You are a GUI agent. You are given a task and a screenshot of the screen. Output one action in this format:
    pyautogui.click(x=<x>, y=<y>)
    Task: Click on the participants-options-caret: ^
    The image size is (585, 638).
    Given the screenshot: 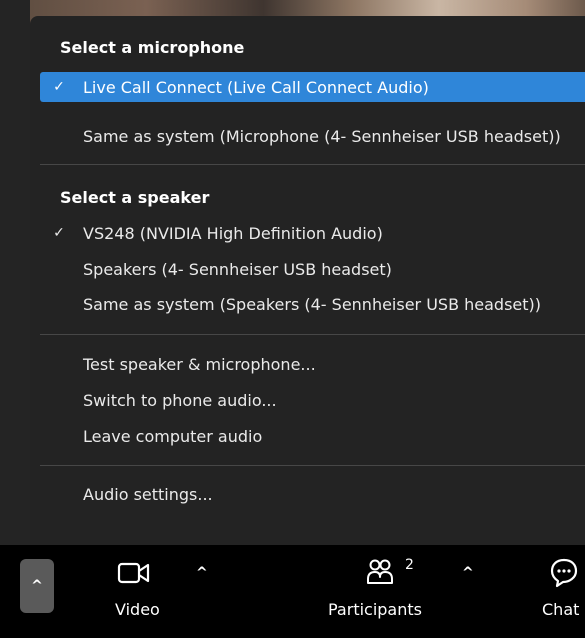 What is the action you would take?
    pyautogui.click(x=468, y=573)
    